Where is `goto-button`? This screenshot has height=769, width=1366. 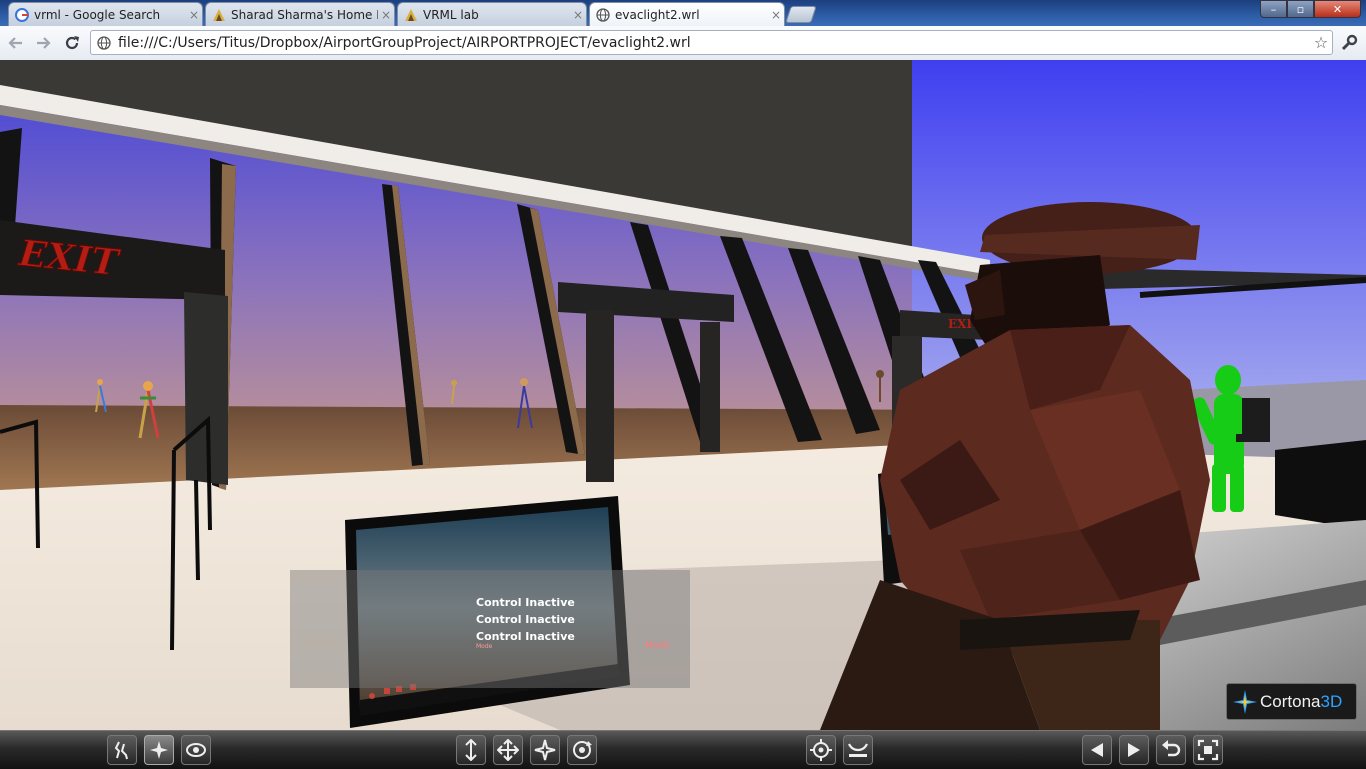
goto-button is located at coordinates (821, 750).